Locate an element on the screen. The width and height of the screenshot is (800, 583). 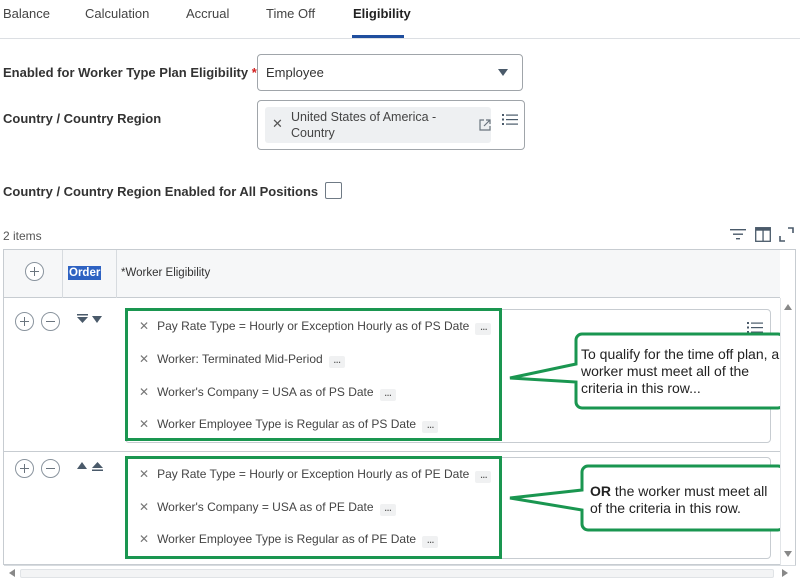
move-down-icon is located at coordinates (90, 319).